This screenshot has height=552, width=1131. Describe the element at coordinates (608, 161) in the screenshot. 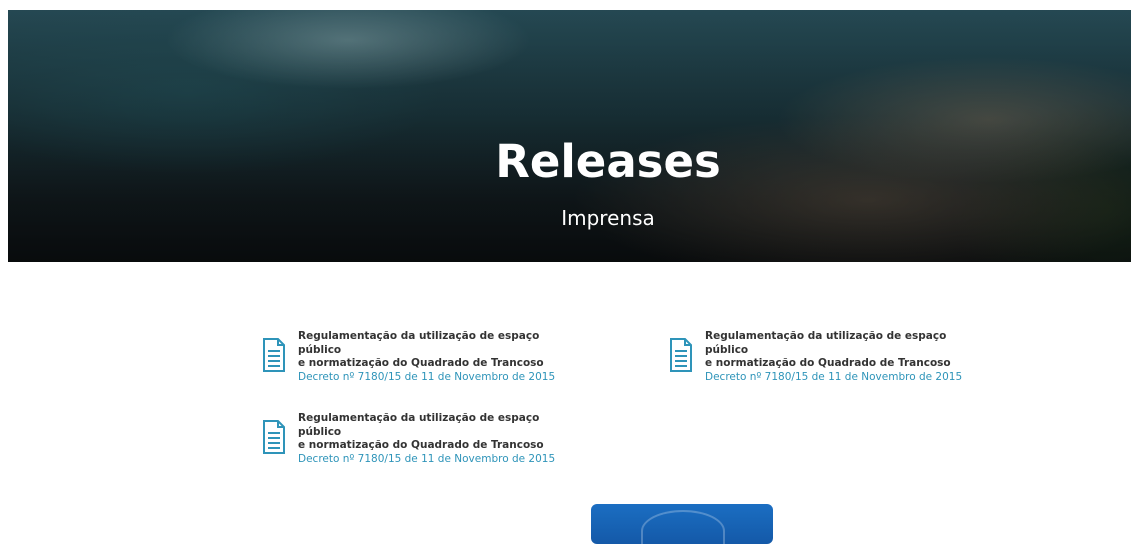

I see `page-title: Releases` at that location.